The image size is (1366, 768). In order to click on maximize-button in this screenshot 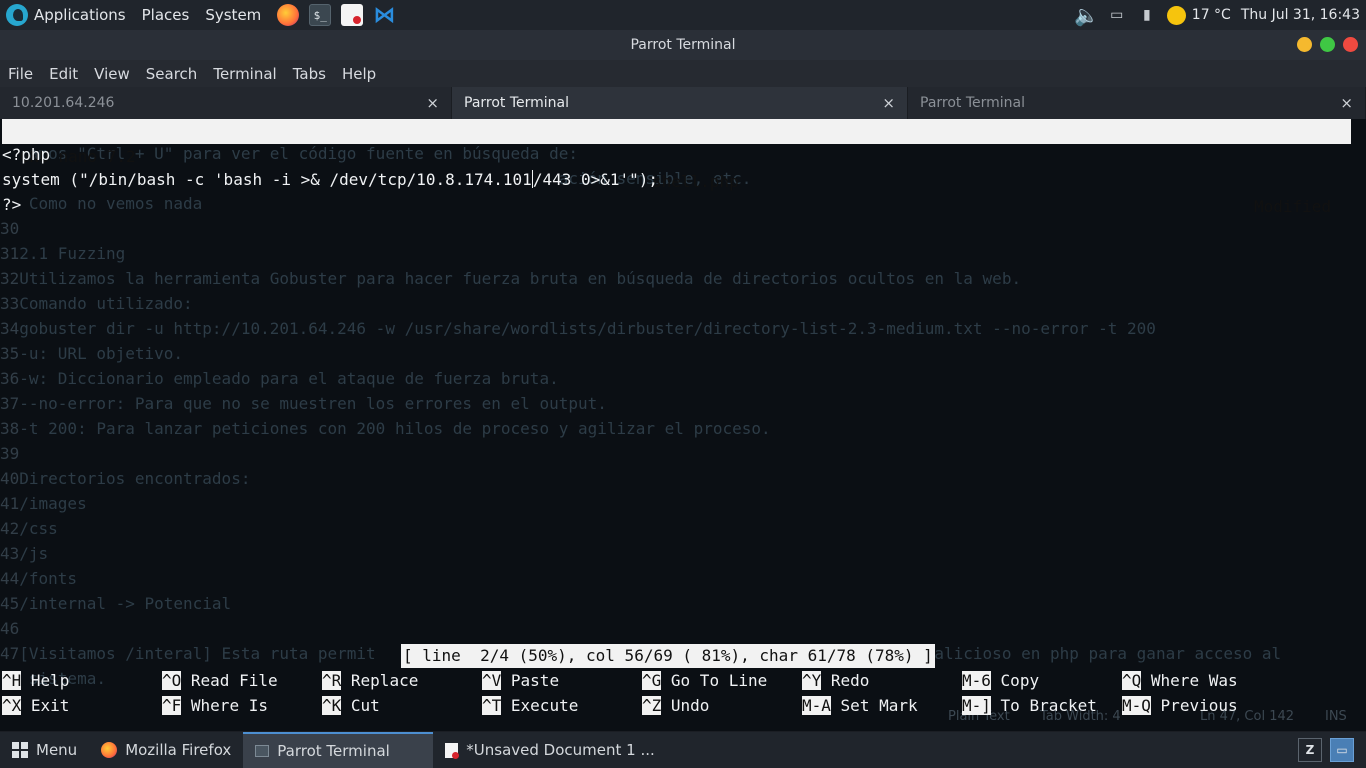, I will do `click(1327, 44)`.